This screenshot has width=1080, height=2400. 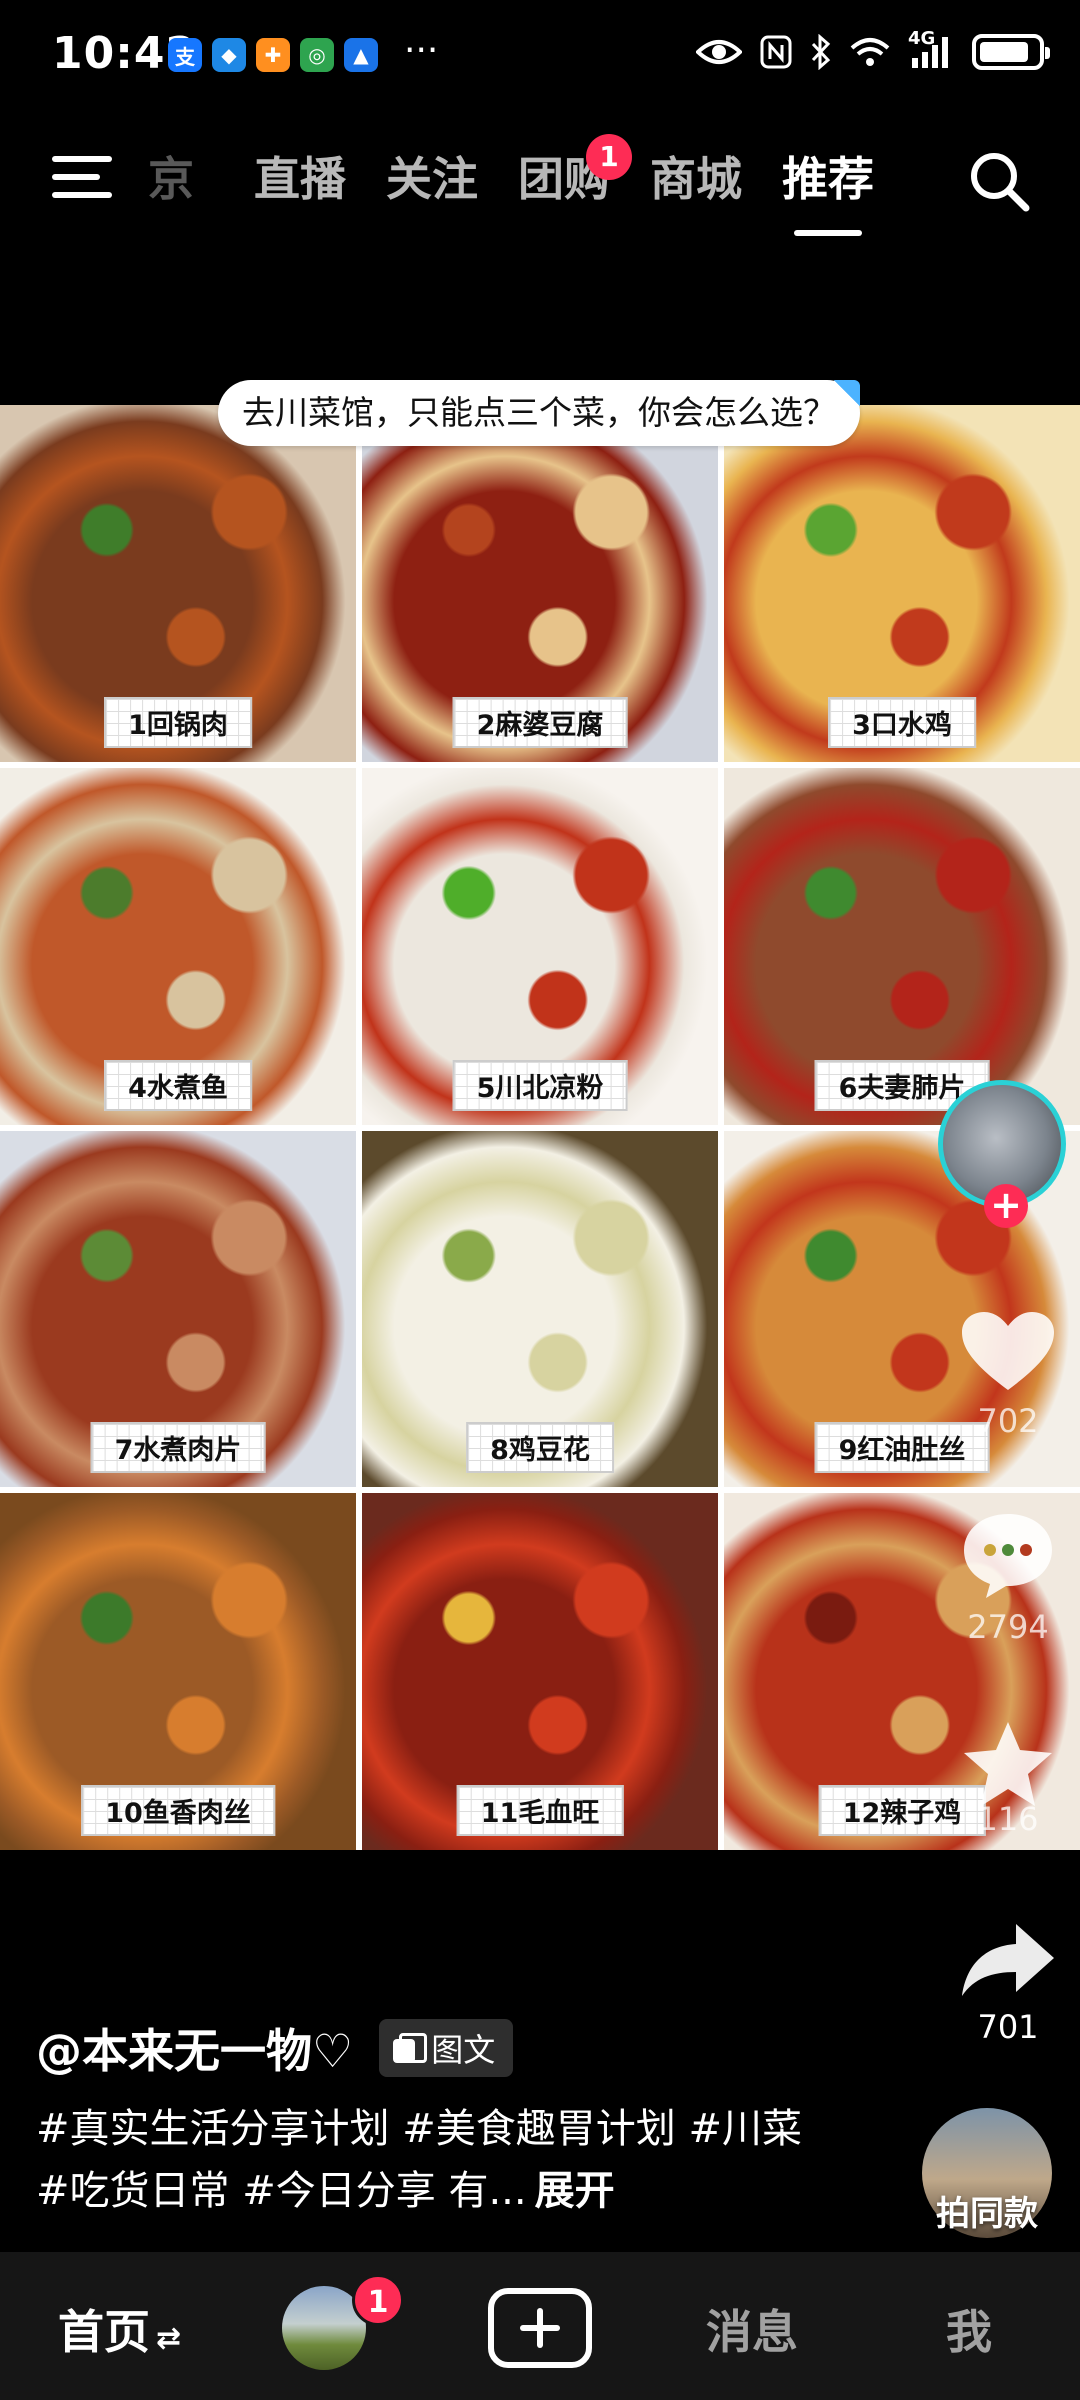 What do you see at coordinates (575, 174) in the screenshot?
I see `tab-group-buy: 团购 1` at bounding box center [575, 174].